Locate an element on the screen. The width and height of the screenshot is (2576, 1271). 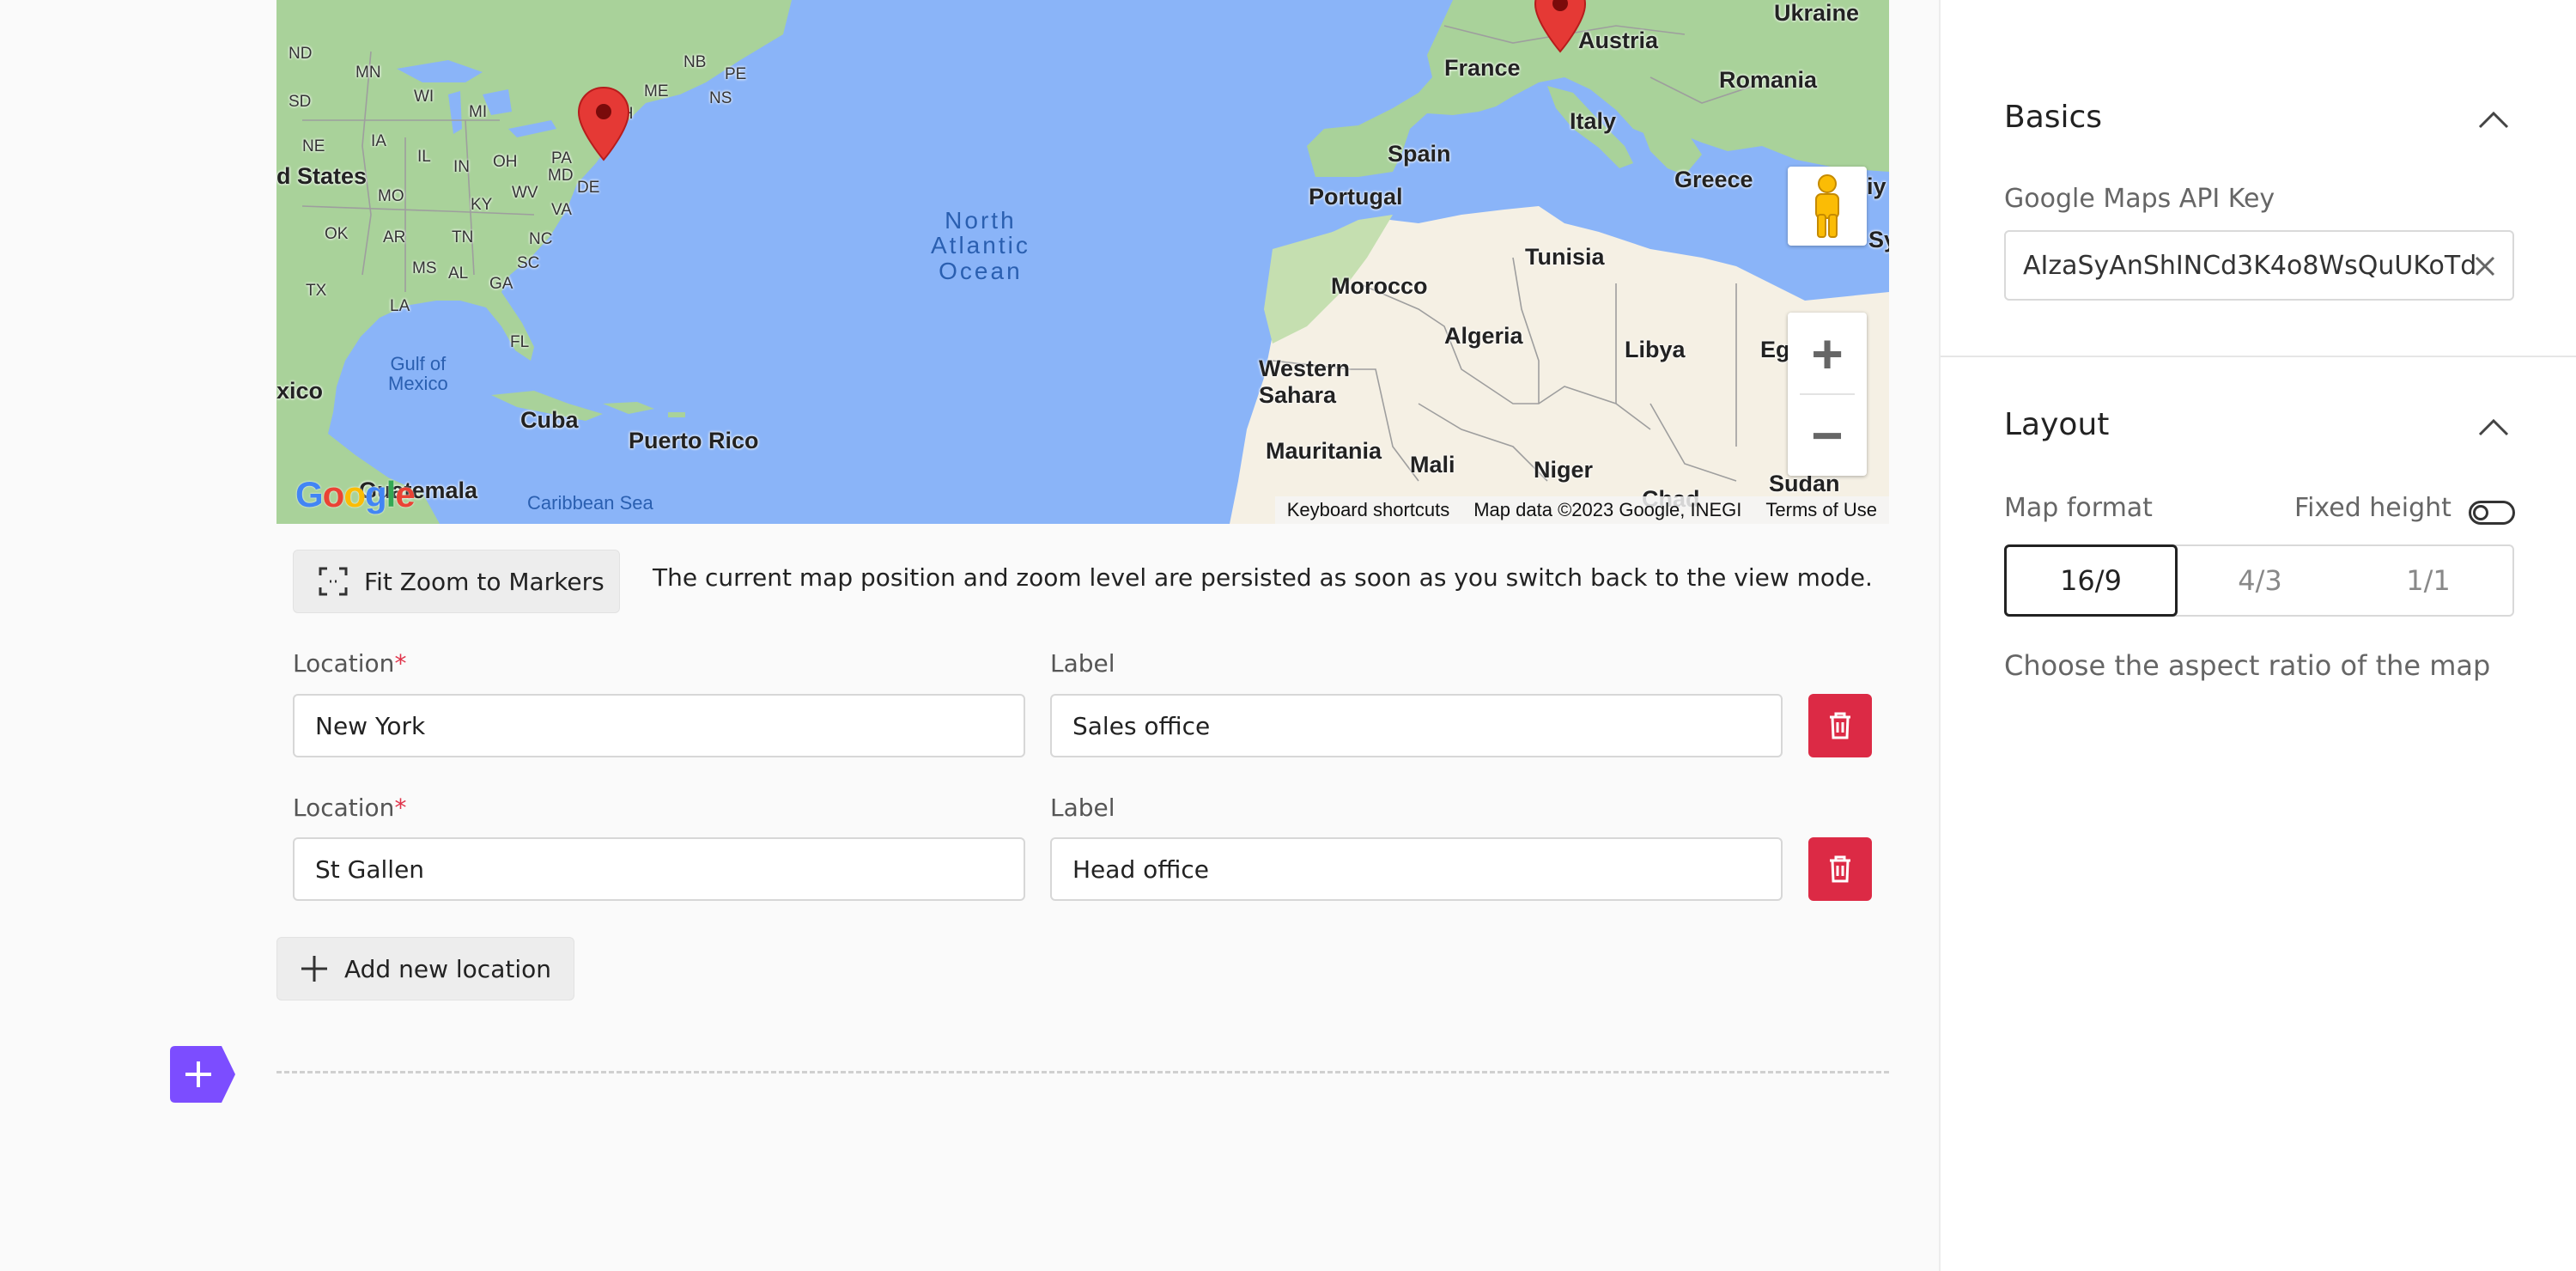
map-label-state: NB is located at coordinates (695, 62).